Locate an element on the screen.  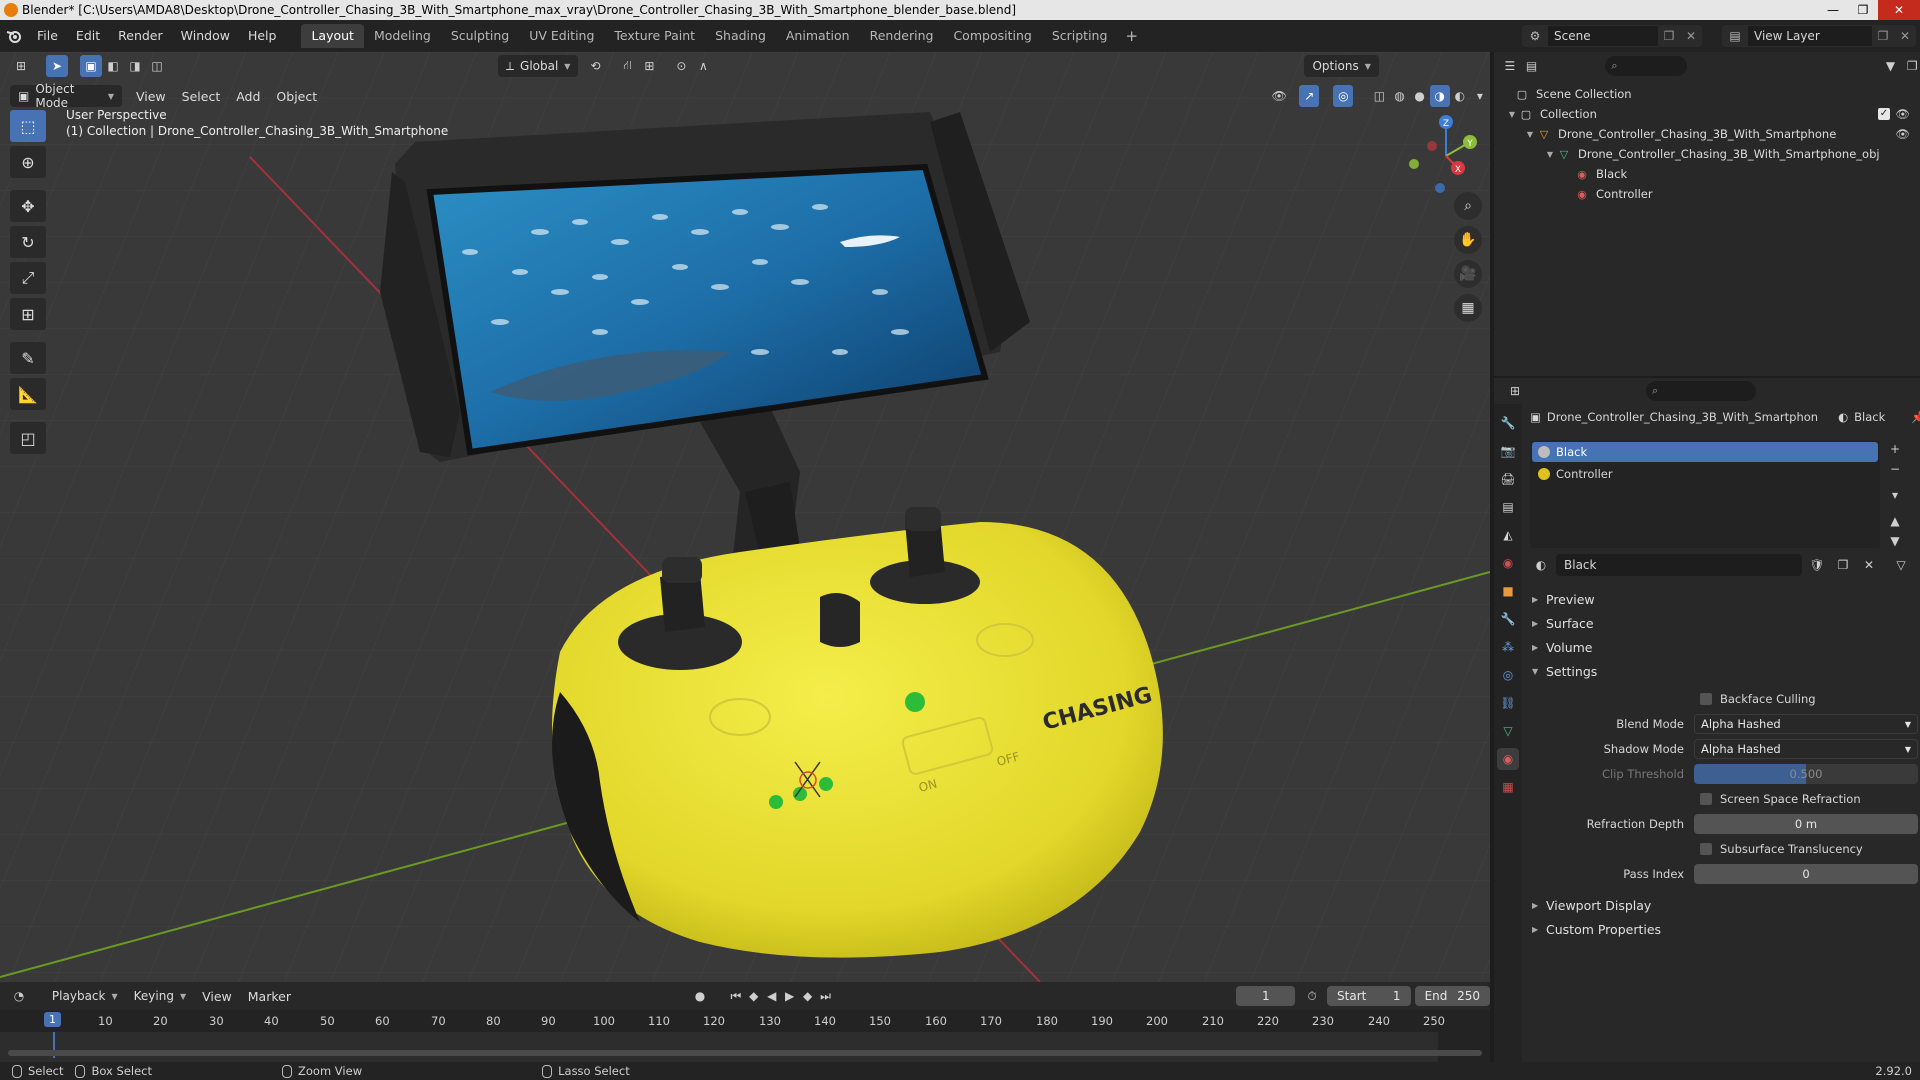
outliner-row-material-controller: ◉ Controller is located at coordinates (1707, 194).